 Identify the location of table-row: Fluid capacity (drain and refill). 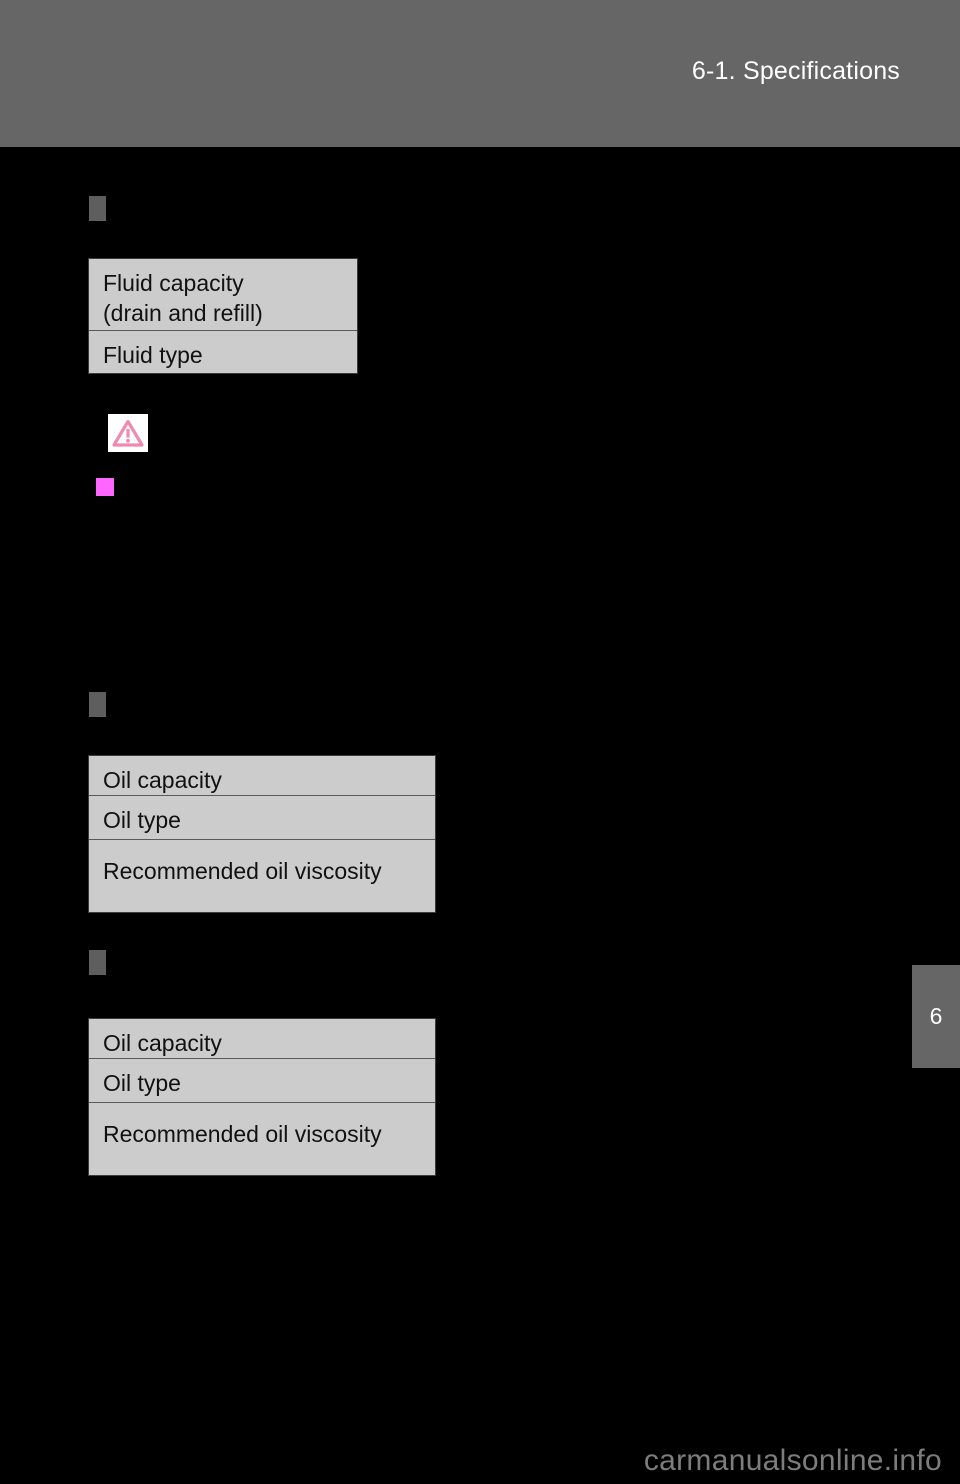
(223, 295).